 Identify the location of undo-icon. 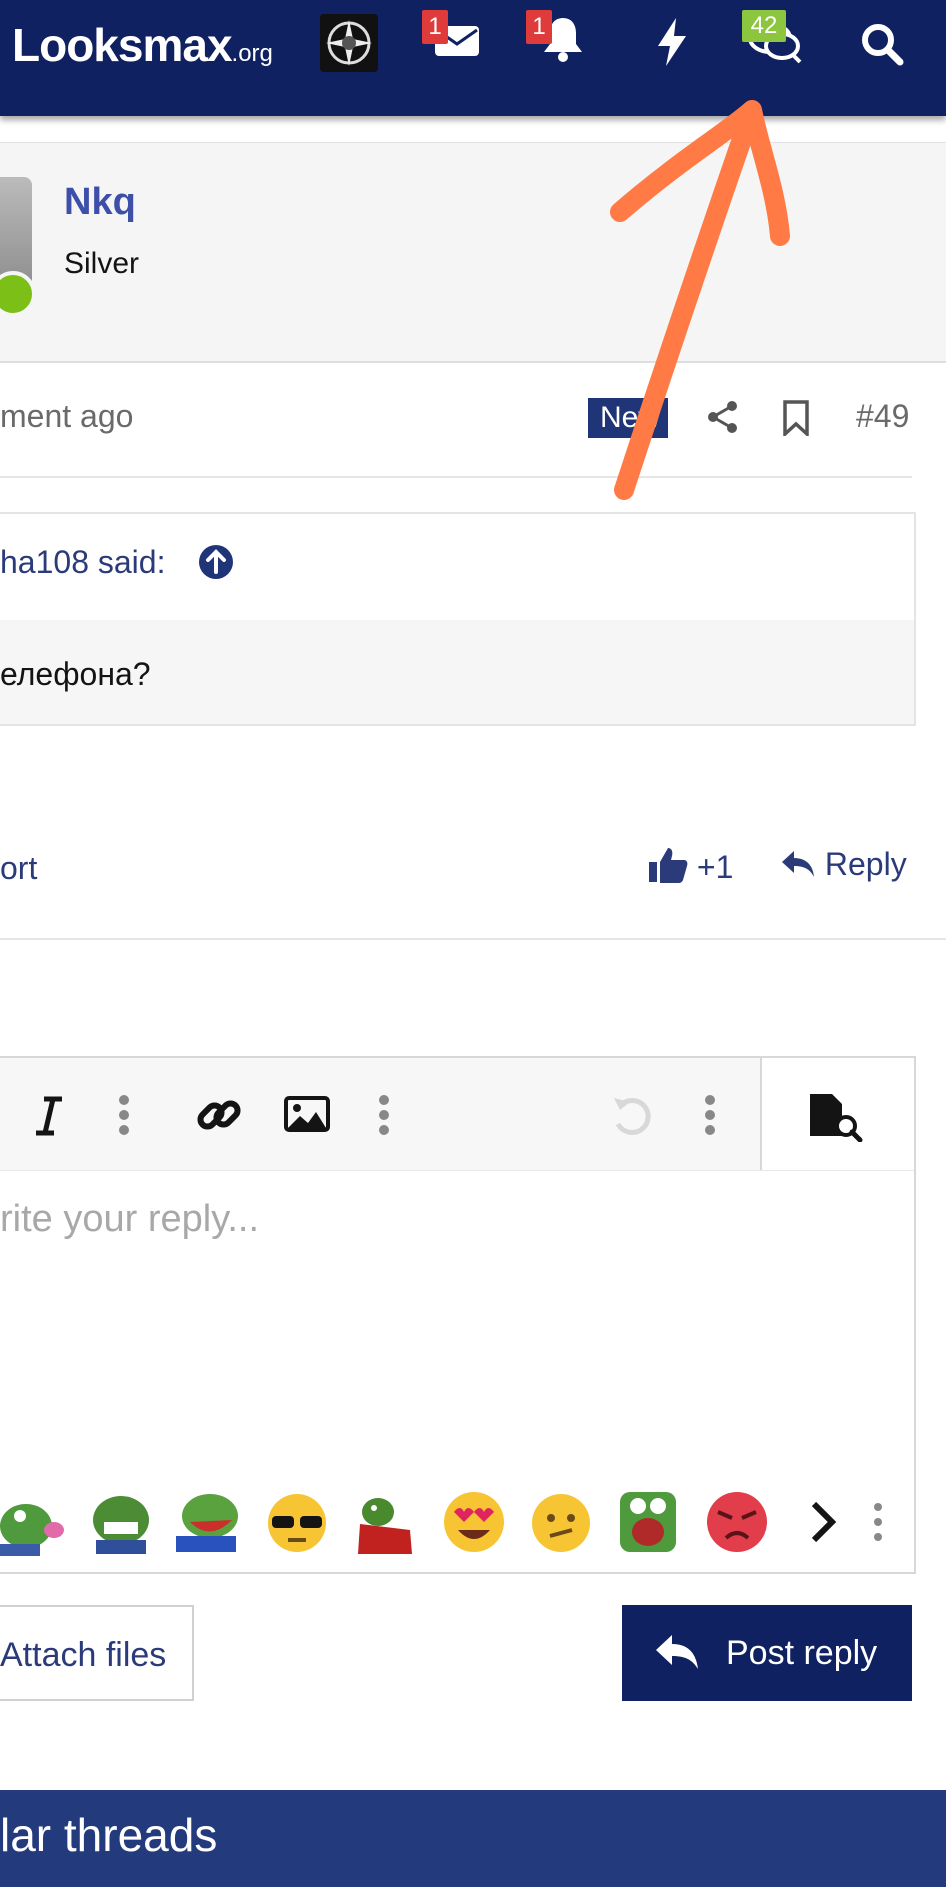
(633, 1118).